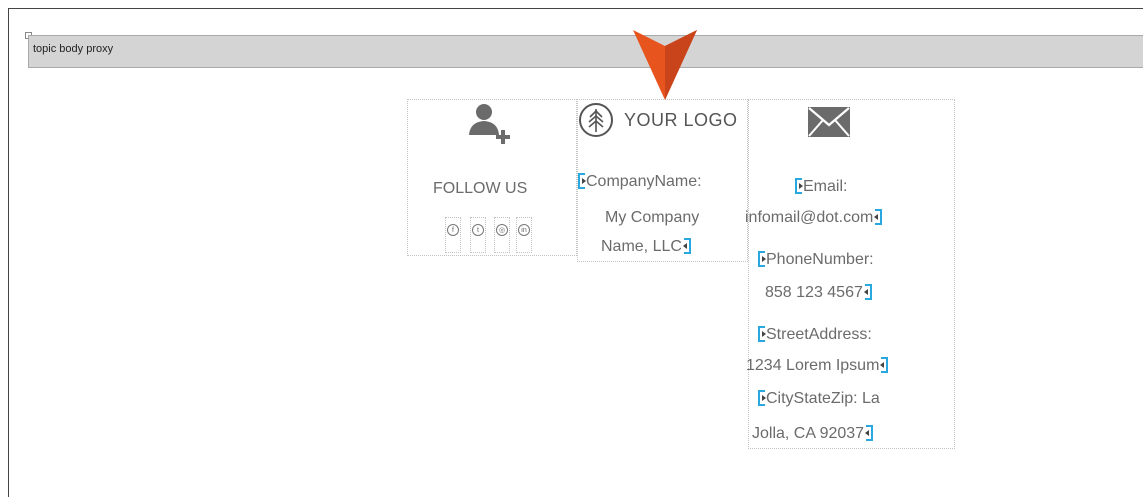 This screenshot has width=1143, height=497. I want to click on drop-marker-icon, so click(665, 65).